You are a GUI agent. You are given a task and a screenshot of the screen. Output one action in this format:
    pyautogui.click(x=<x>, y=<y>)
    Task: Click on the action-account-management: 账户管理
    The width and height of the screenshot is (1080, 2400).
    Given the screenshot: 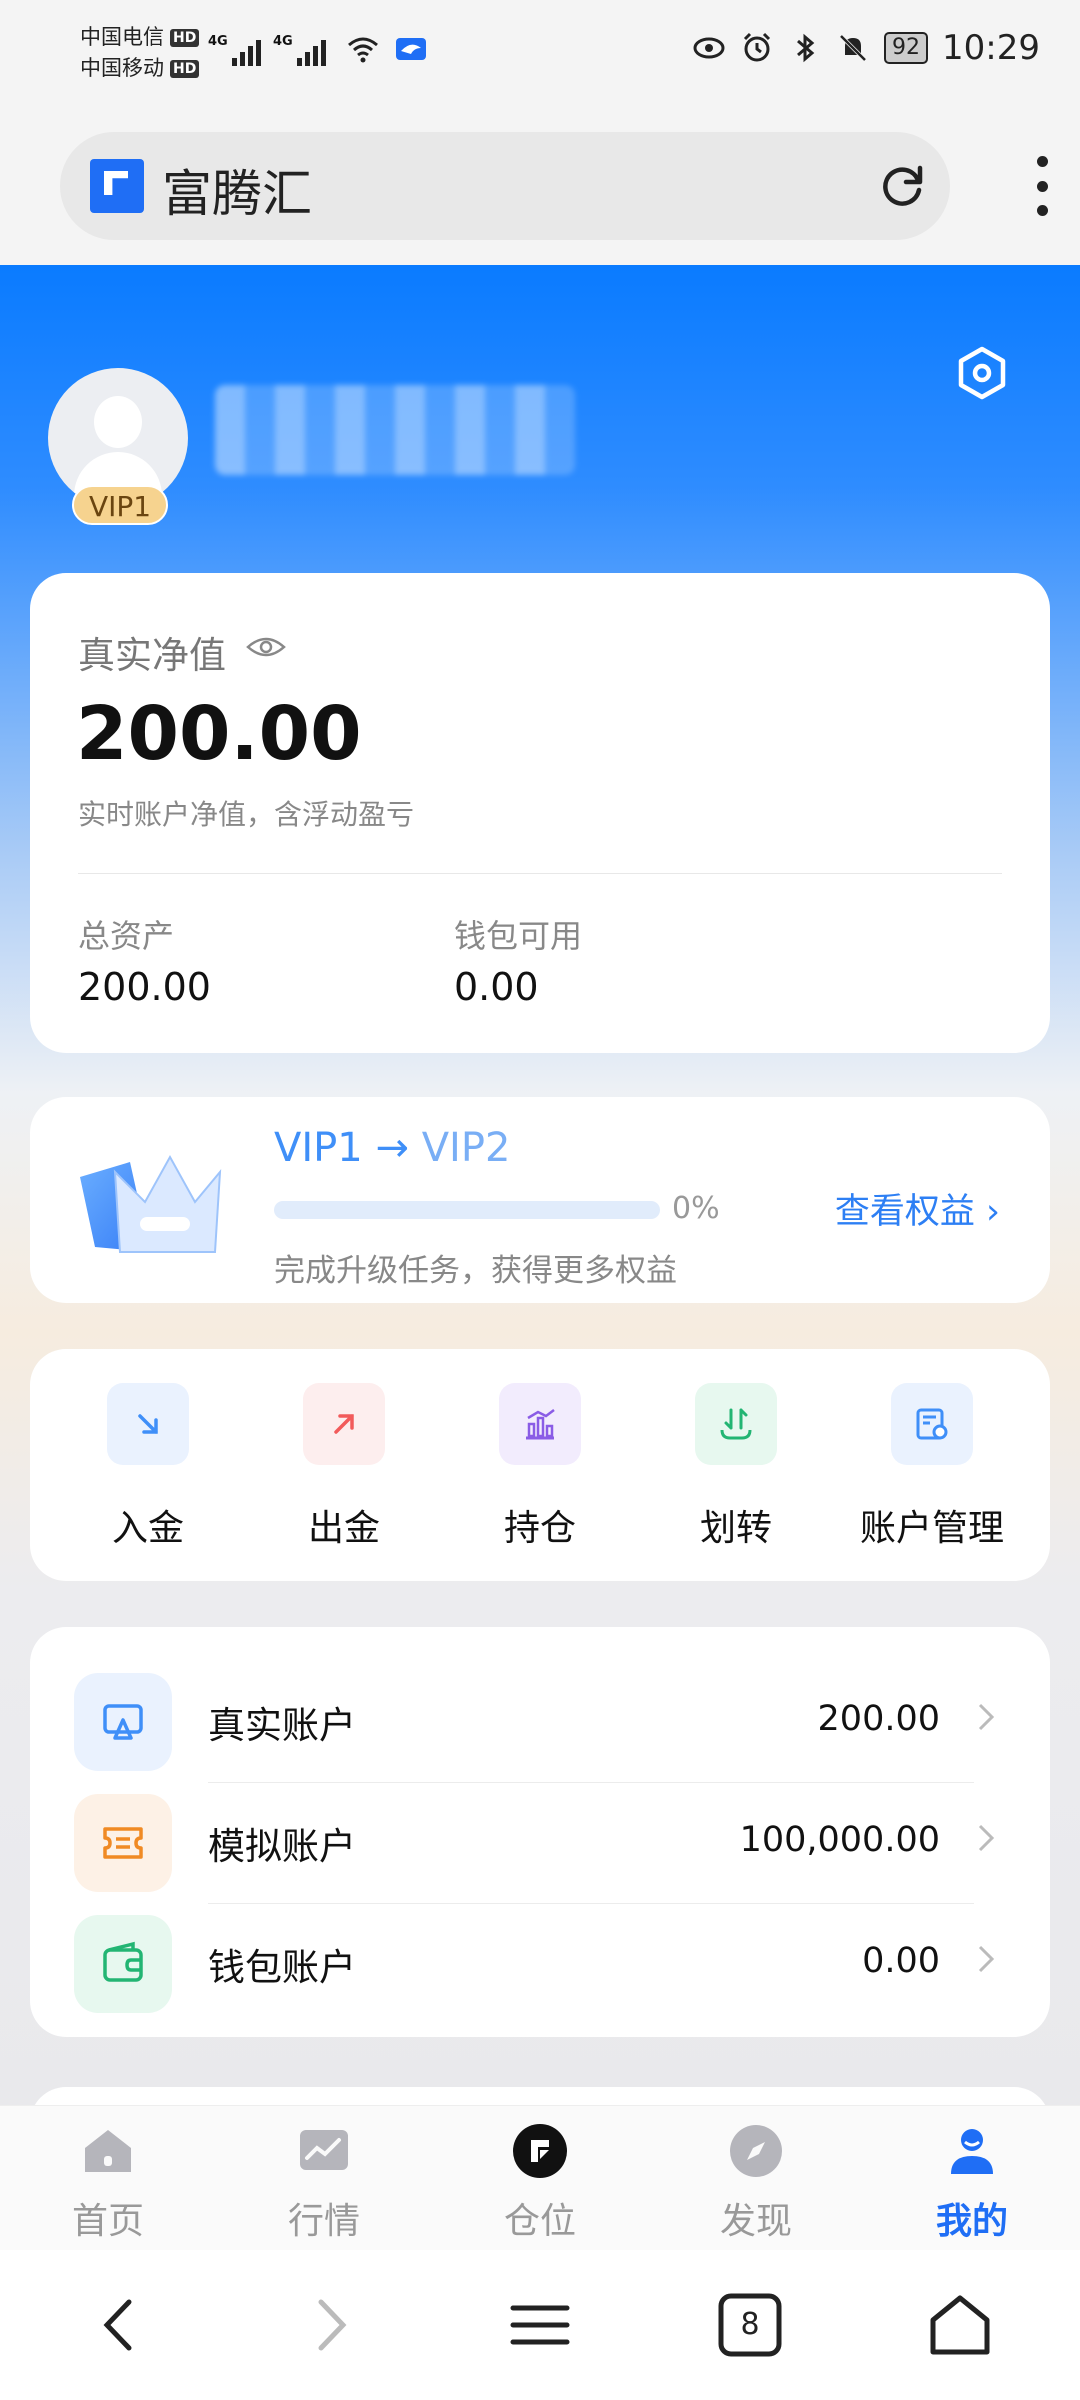 What is the action you would take?
    pyautogui.click(x=932, y=1465)
    